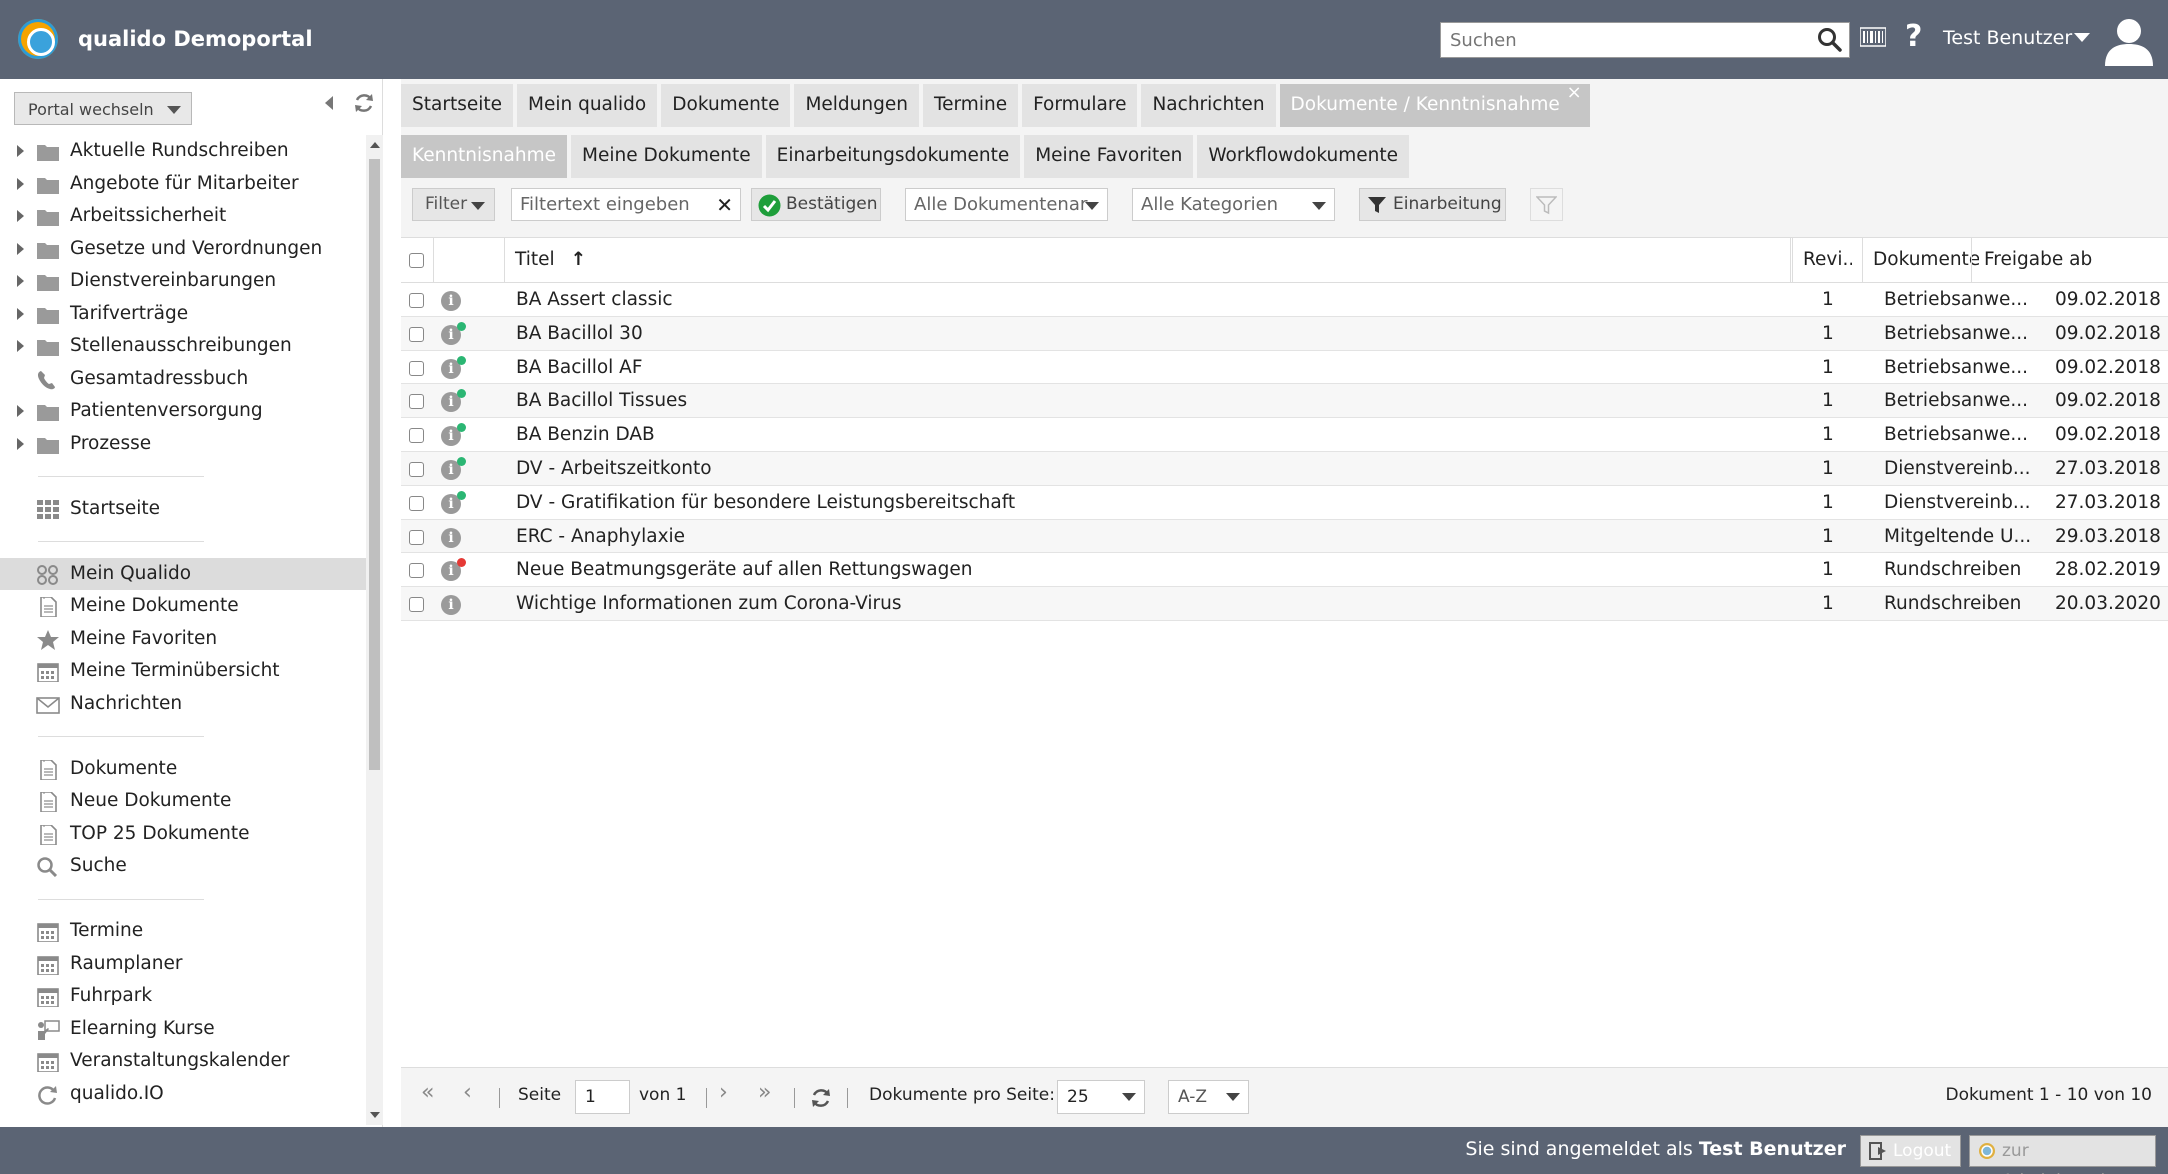 The height and width of the screenshot is (1174, 2168). Describe the element at coordinates (183, 1061) in the screenshot. I see `sidebar-item: Veranstaltungskalender` at that location.